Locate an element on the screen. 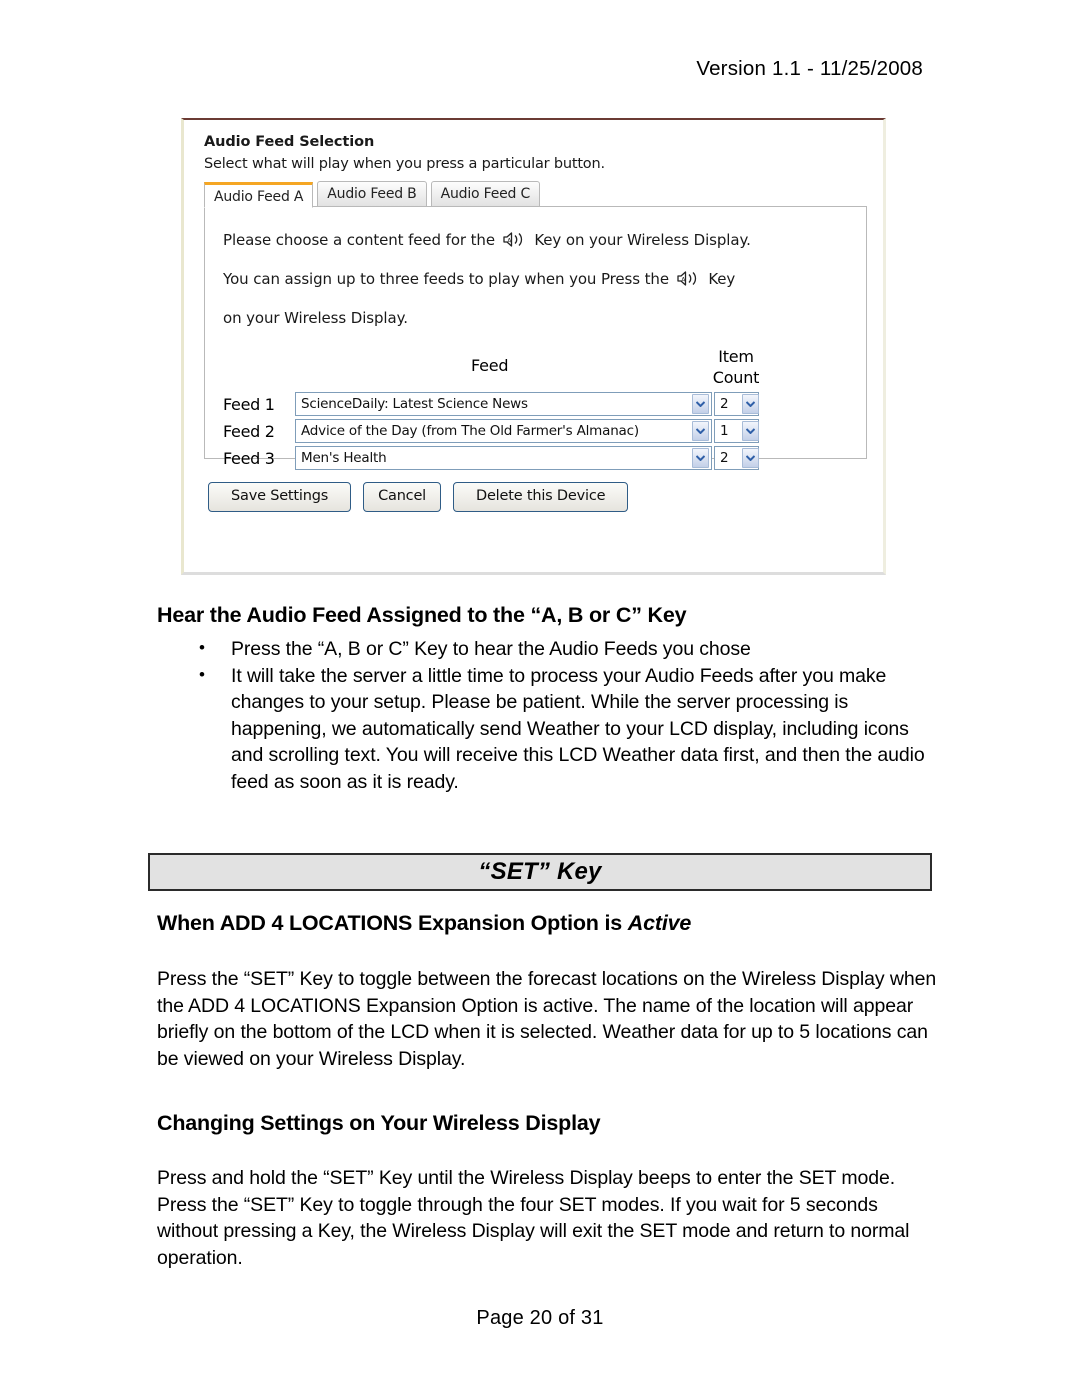  feed-1-select: ScienceDaily: Latest Science News is located at coordinates (503, 404).